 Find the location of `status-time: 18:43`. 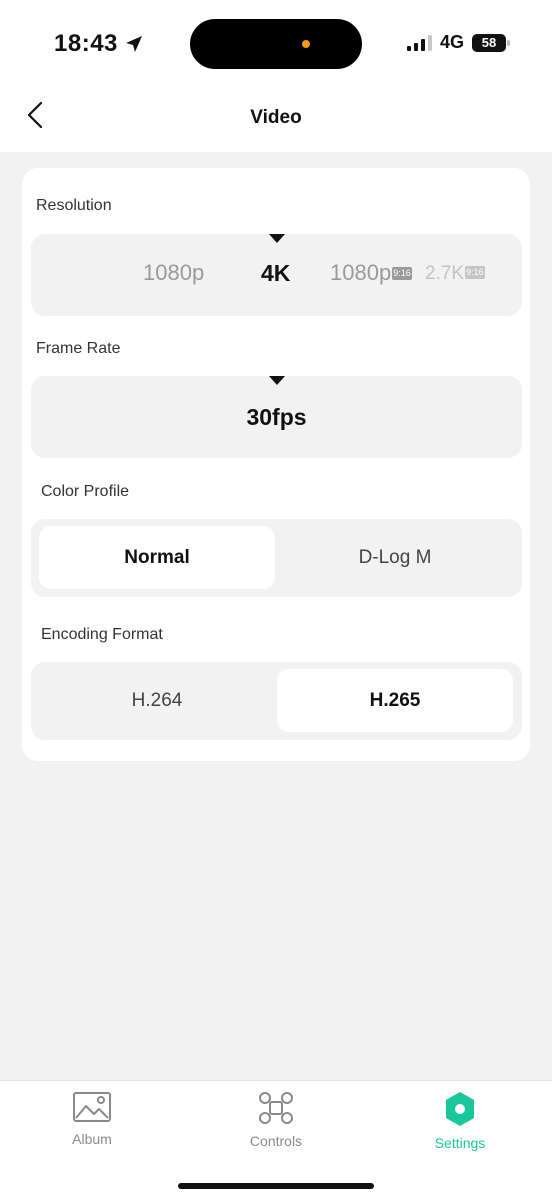

status-time: 18:43 is located at coordinates (99, 44).